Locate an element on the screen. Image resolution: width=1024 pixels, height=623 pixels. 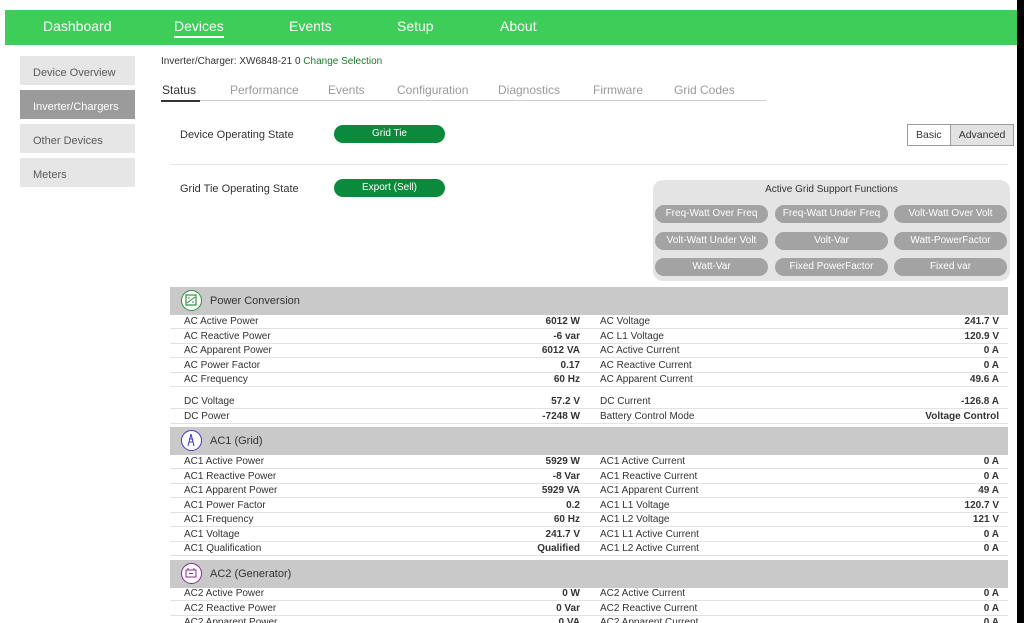
metric-value: 6012 VA is located at coordinates (560, 350).